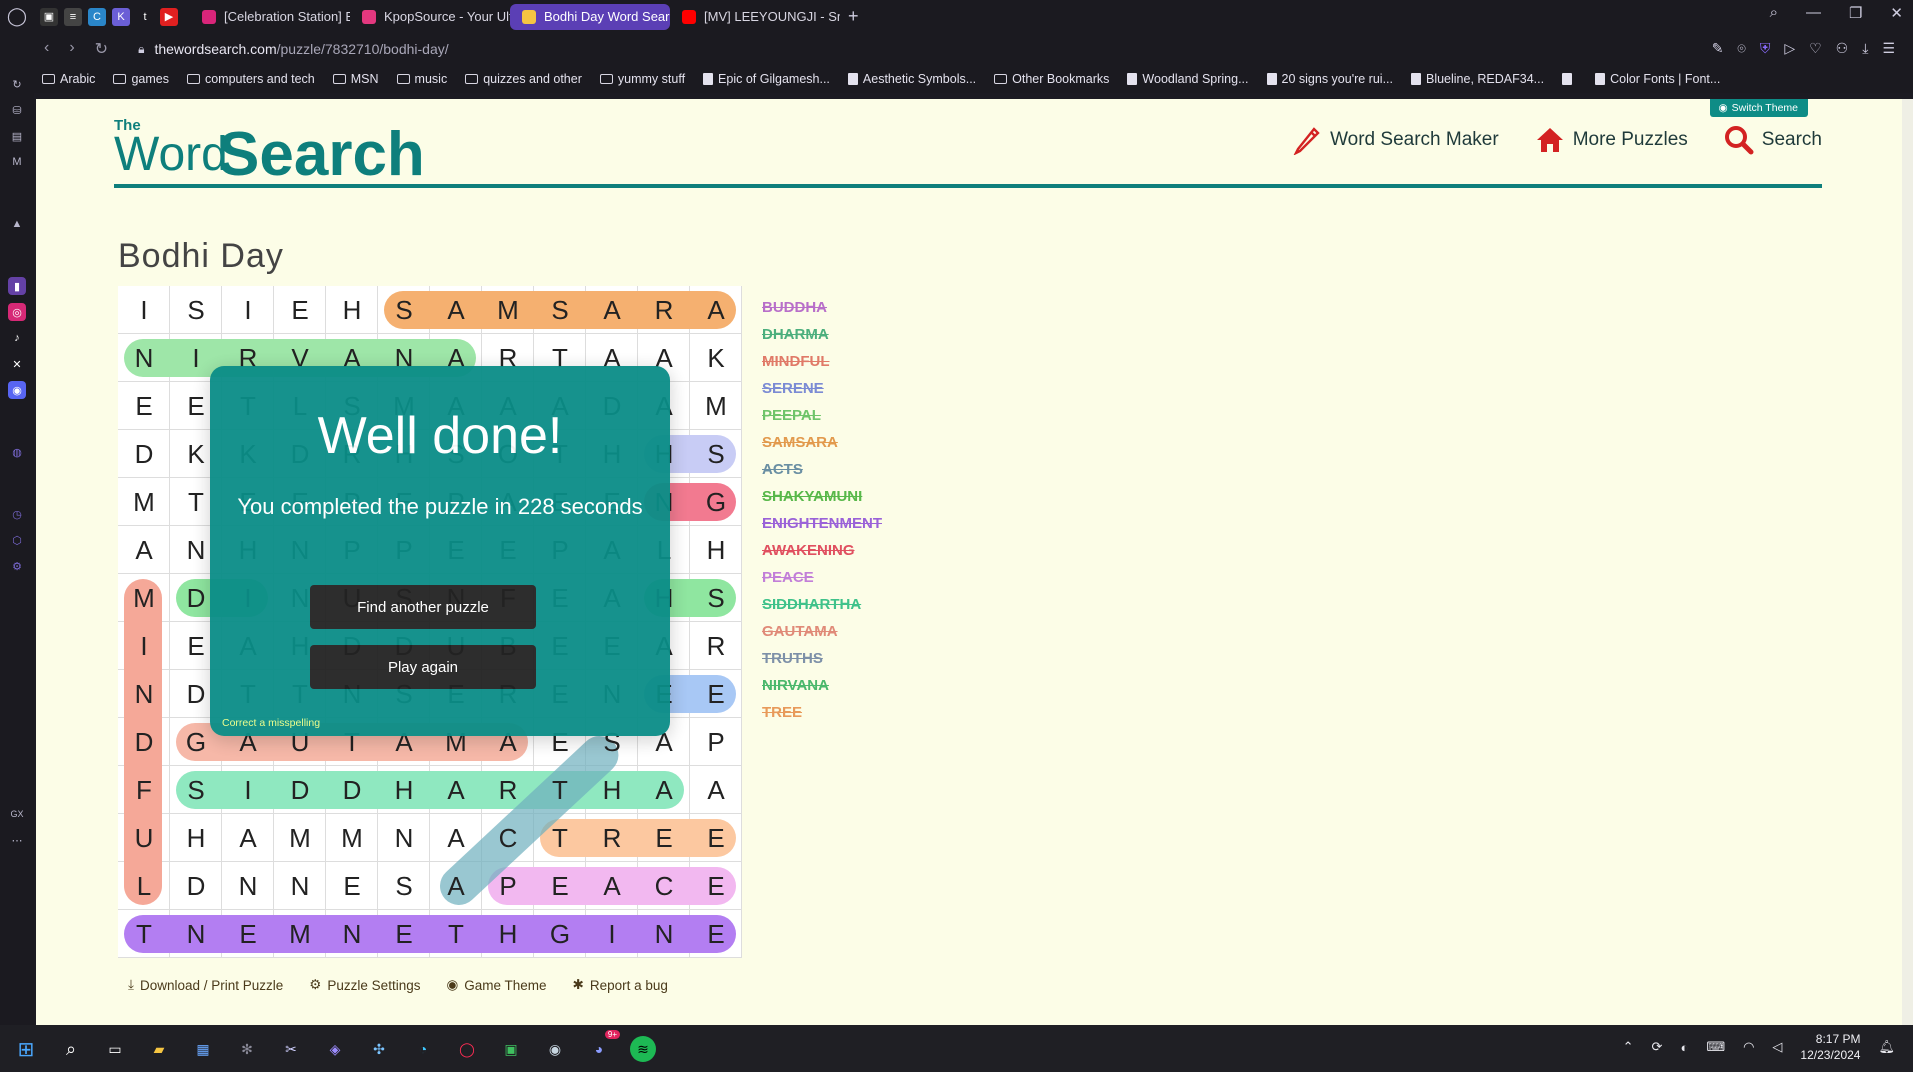  I want to click on opera-menu-icon: ◯, so click(17, 16).